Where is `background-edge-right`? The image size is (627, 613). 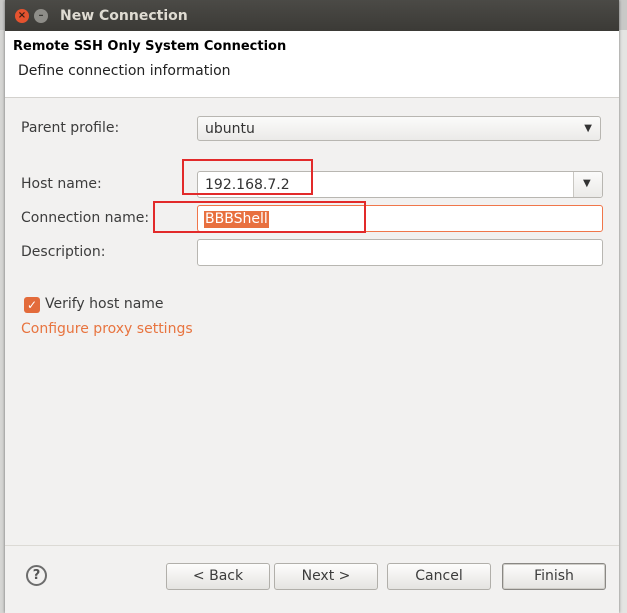
background-edge-right is located at coordinates (623, 321).